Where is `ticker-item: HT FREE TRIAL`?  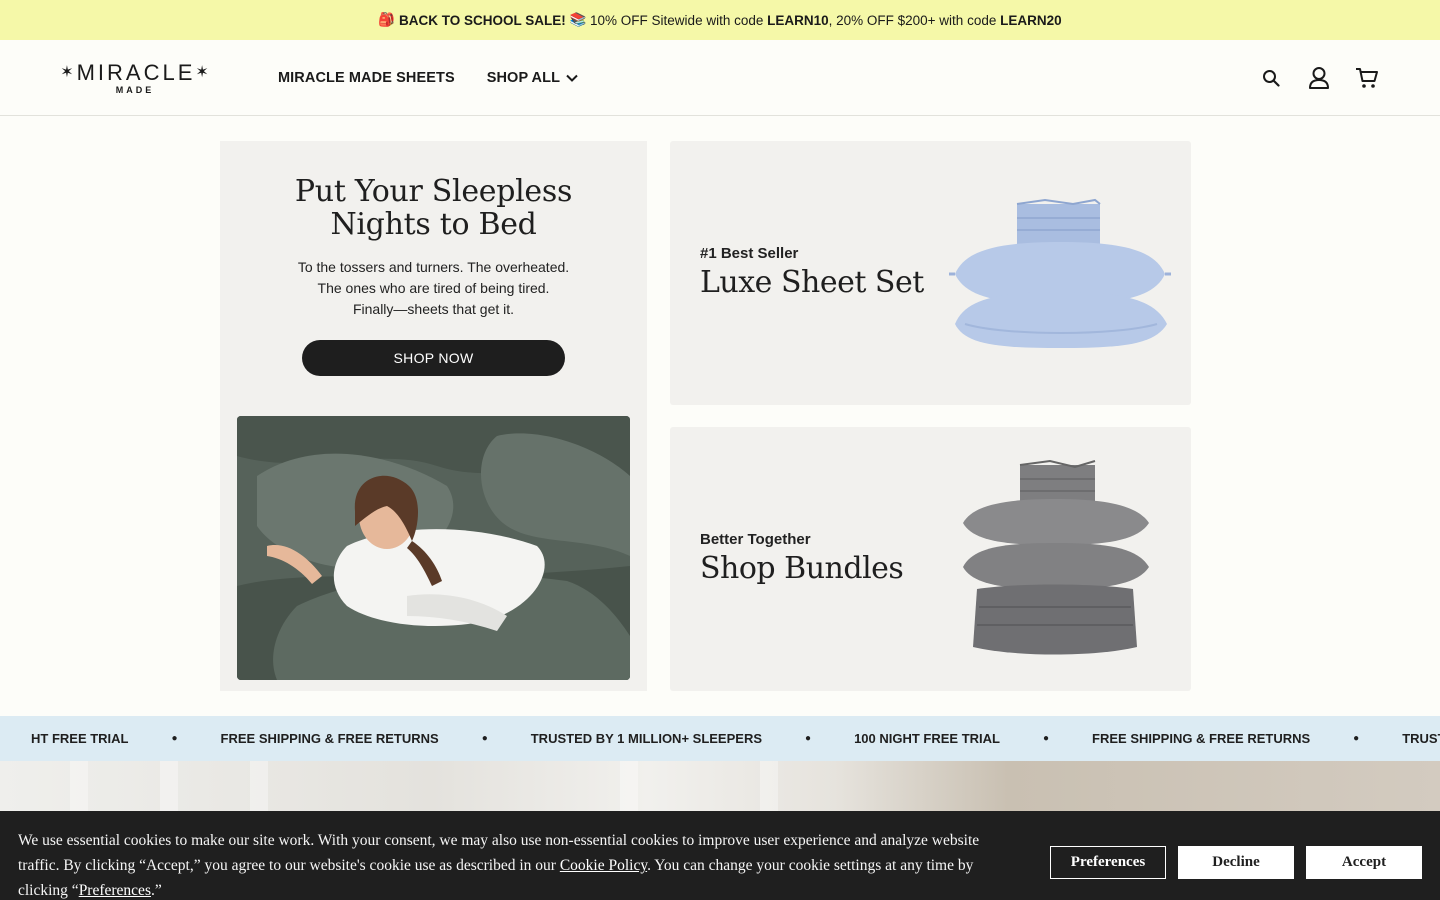
ticker-item: HT FREE TRIAL is located at coordinates (80, 738).